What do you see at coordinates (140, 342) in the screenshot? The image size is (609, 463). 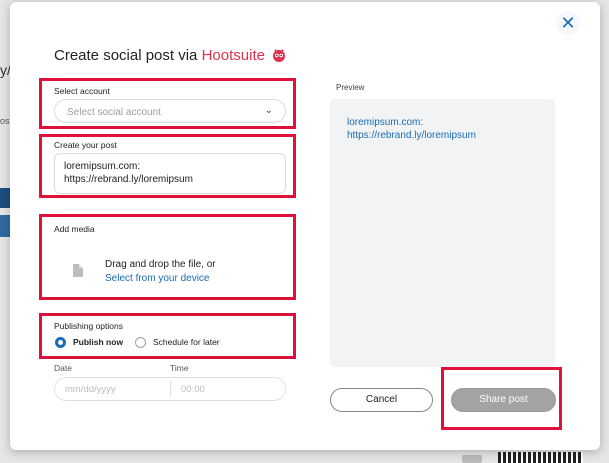 I see `schedule-later-radio` at bounding box center [140, 342].